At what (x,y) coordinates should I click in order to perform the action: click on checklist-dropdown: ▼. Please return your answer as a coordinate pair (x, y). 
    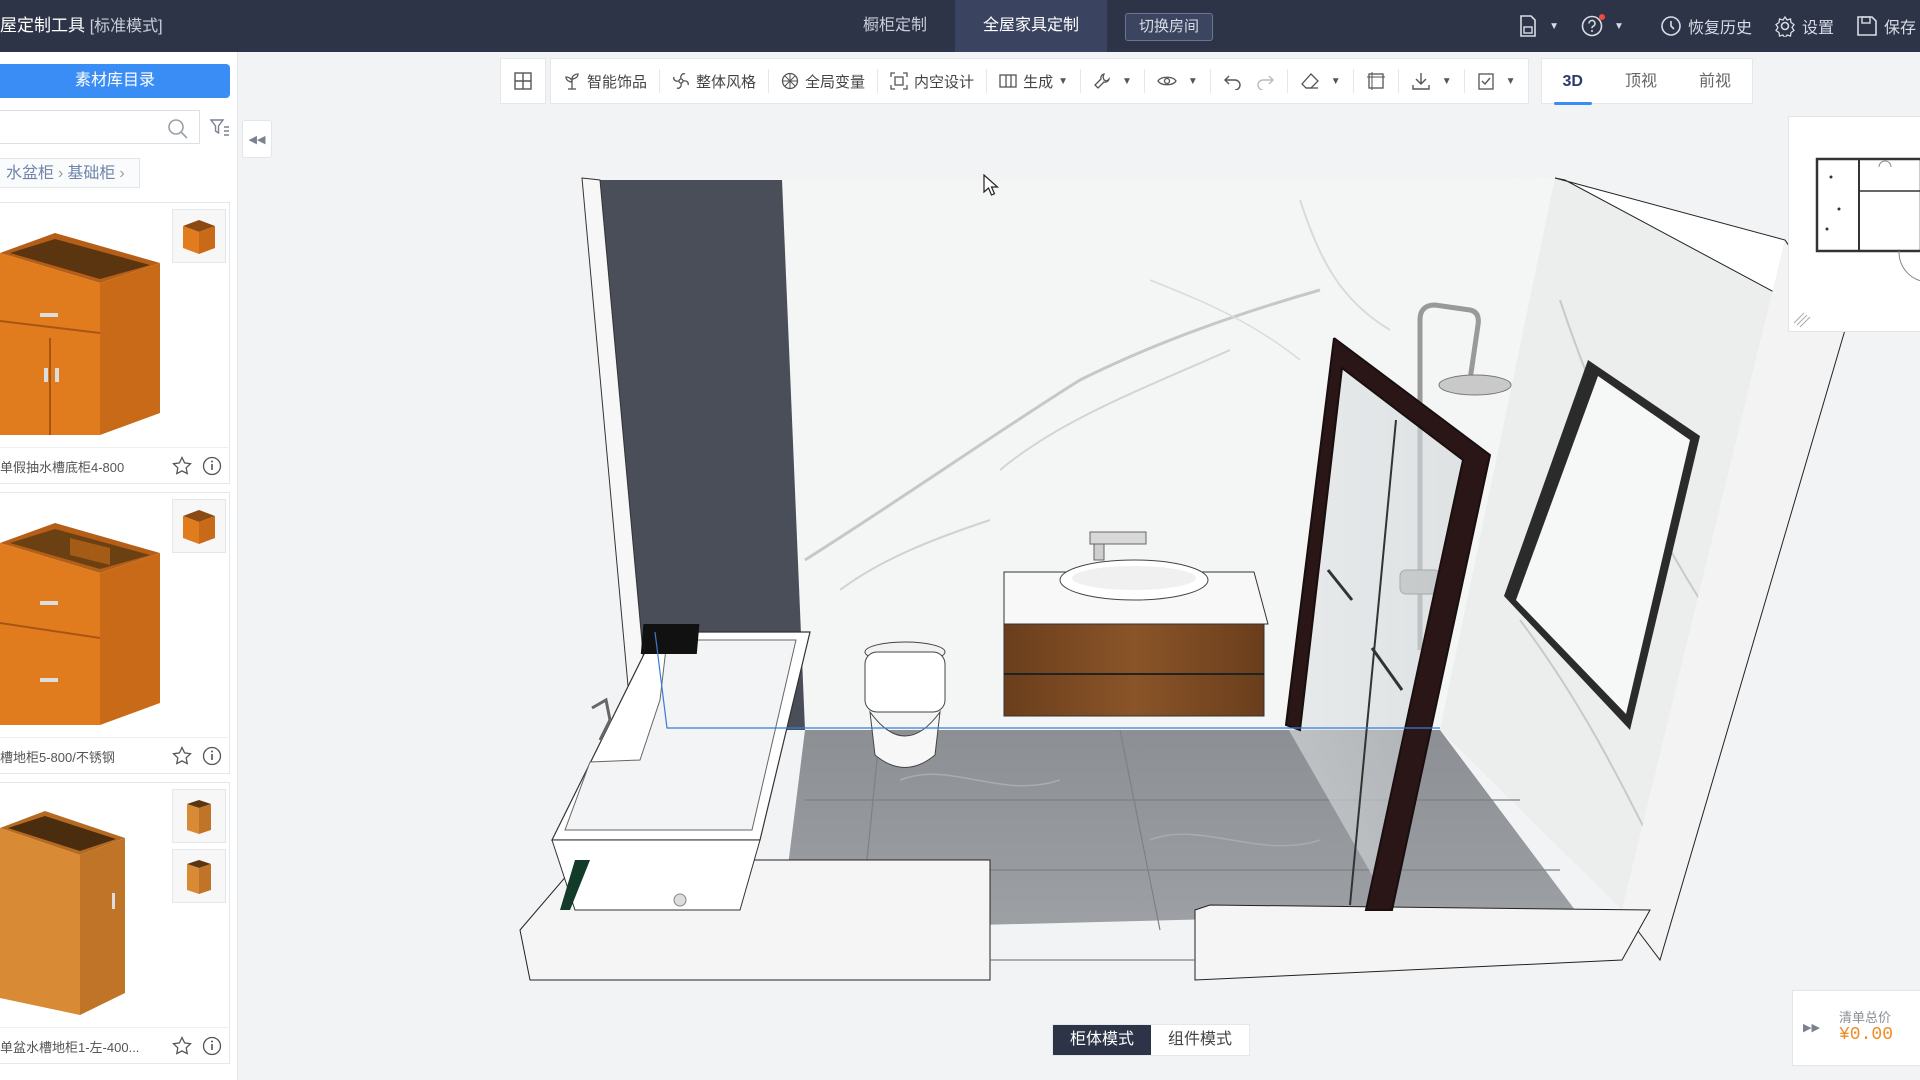
    Looking at the image, I should click on (1496, 81).